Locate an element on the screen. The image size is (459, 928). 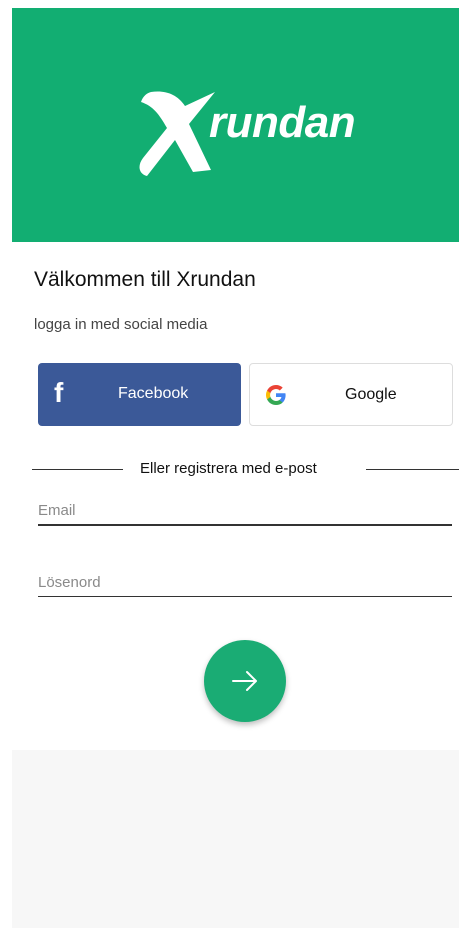
email-input is located at coordinates (245, 510).